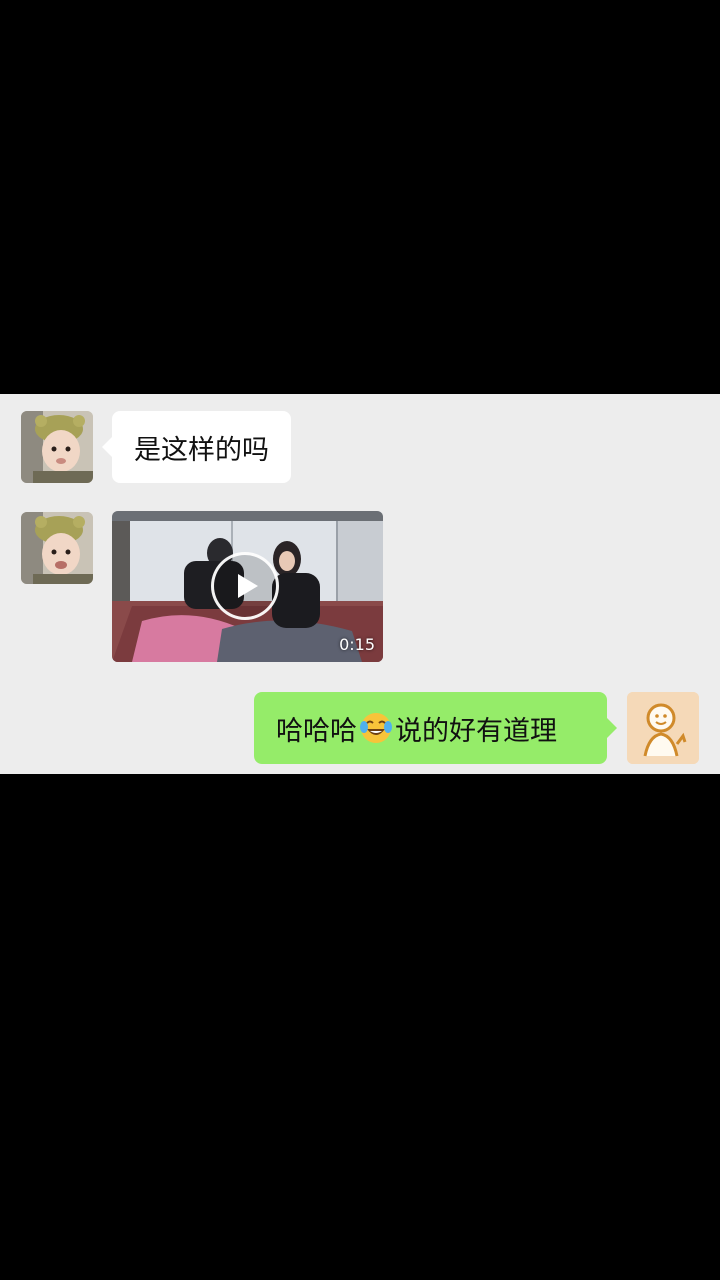  What do you see at coordinates (316, 731) in the screenshot?
I see `message-text-before: 哈哈哈` at bounding box center [316, 731].